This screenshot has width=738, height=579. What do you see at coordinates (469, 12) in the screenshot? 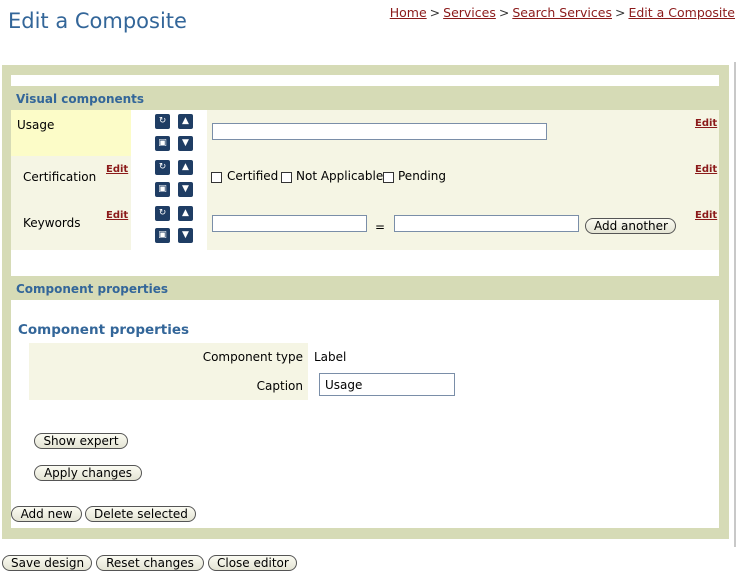
I see `breadcrumb-services: Services` at bounding box center [469, 12].